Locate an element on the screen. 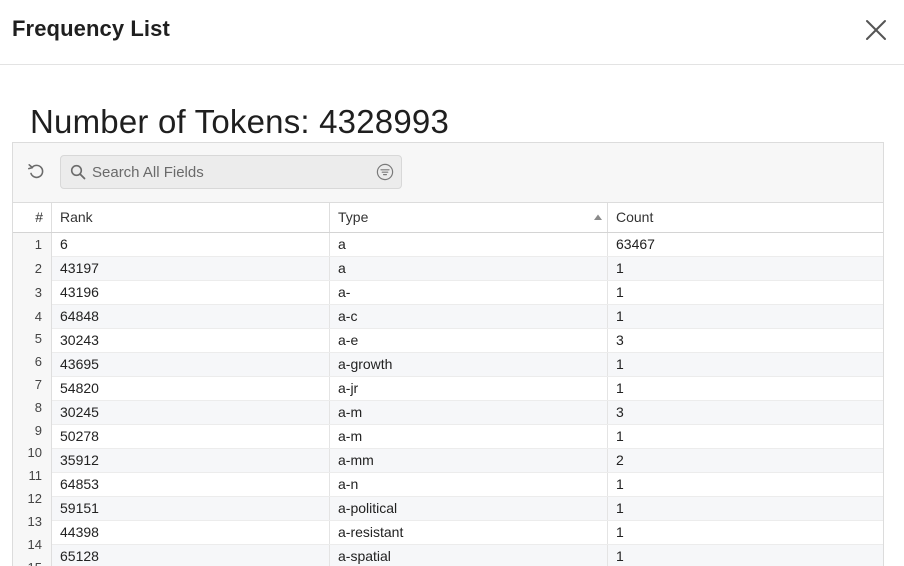  cell-type: a-mm is located at coordinates (469, 460).